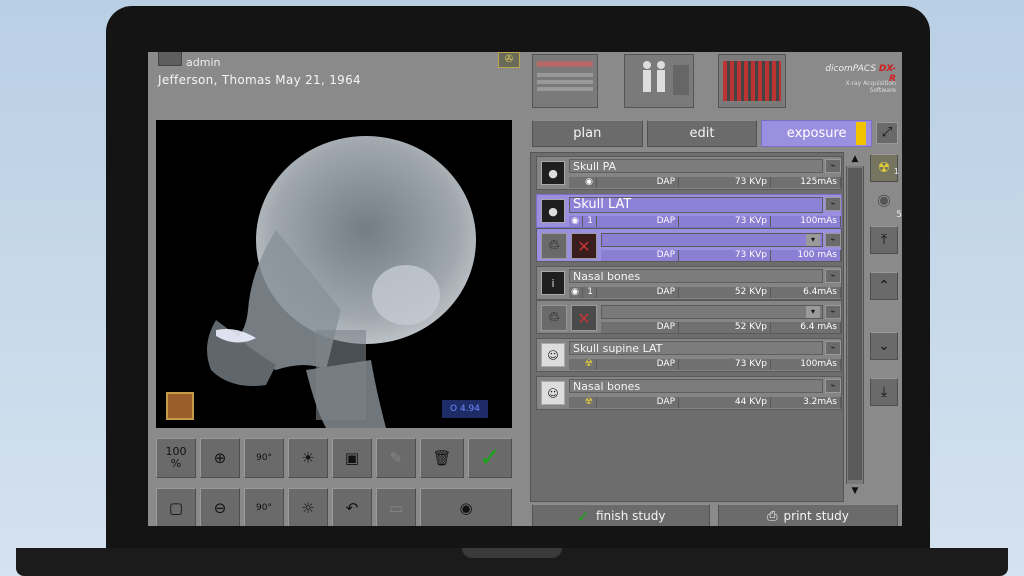  Describe the element at coordinates (180, 406) in the screenshot. I see `annotation-icon` at that location.